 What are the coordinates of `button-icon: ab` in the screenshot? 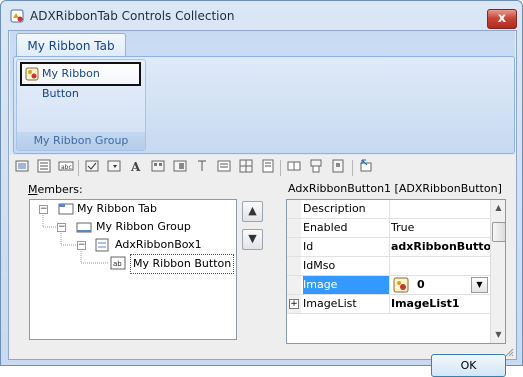 It's located at (118, 263).